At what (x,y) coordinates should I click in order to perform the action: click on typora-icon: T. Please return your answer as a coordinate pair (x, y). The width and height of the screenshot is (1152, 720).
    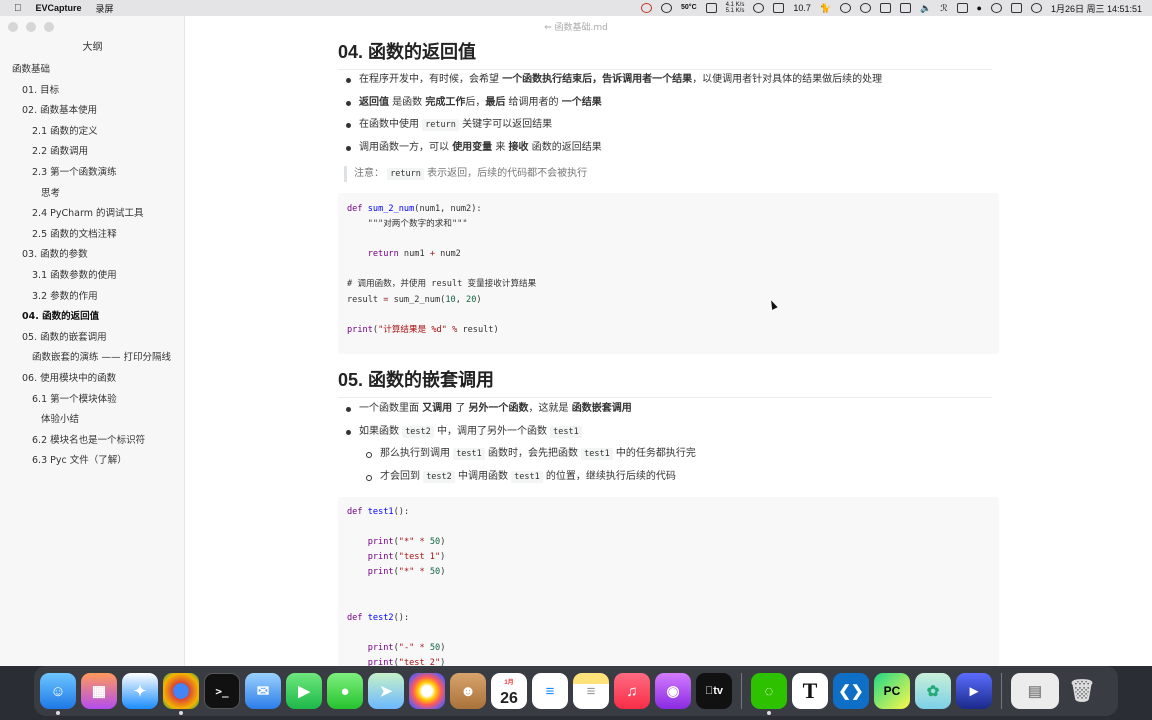
    Looking at the image, I should click on (810, 691).